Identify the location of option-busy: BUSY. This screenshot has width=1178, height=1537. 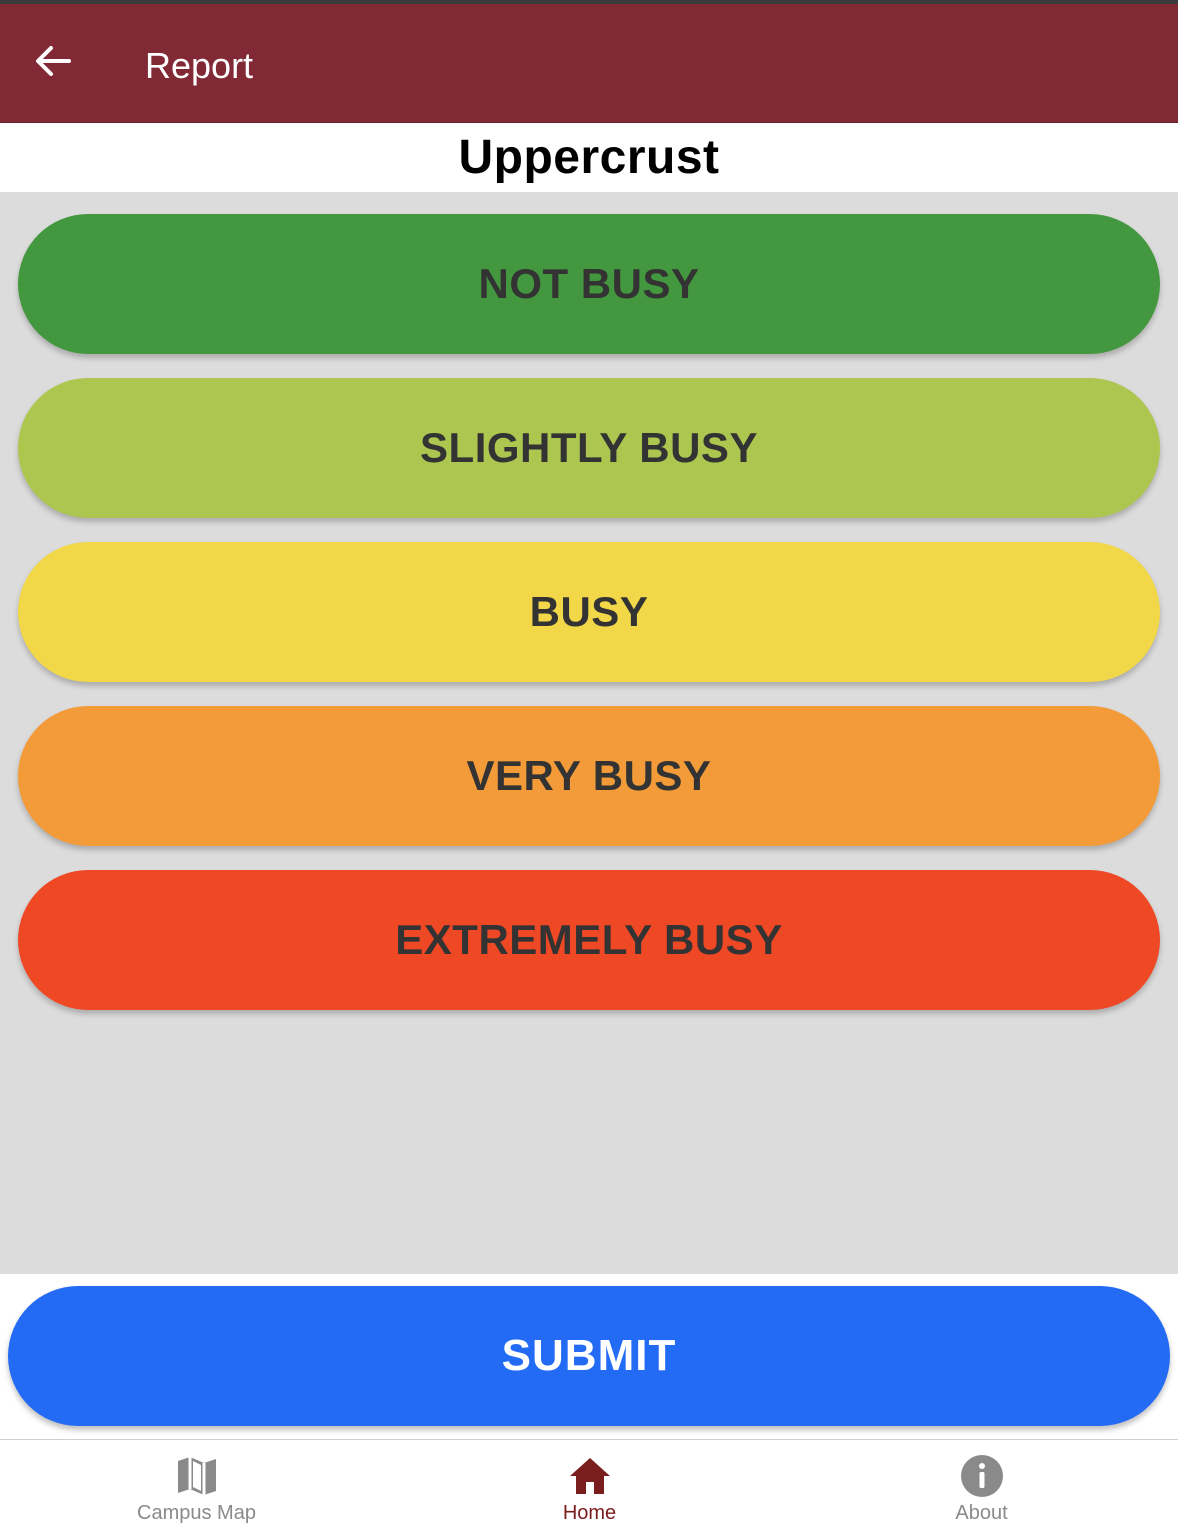
(589, 612).